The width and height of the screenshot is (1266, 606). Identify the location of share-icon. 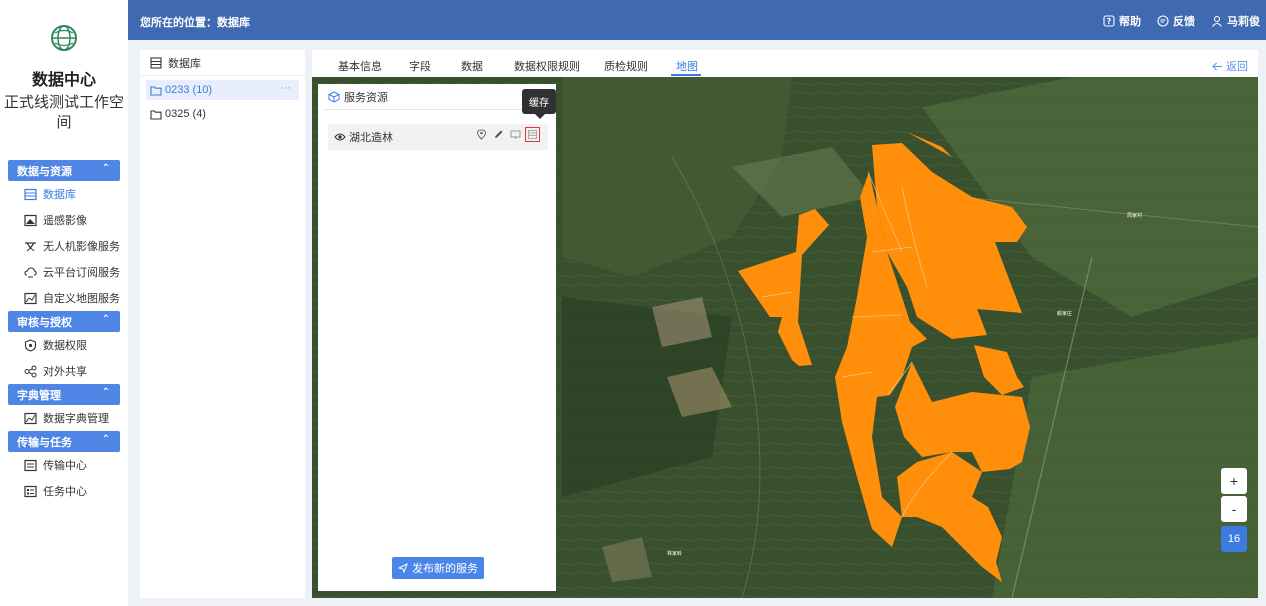
(30, 371).